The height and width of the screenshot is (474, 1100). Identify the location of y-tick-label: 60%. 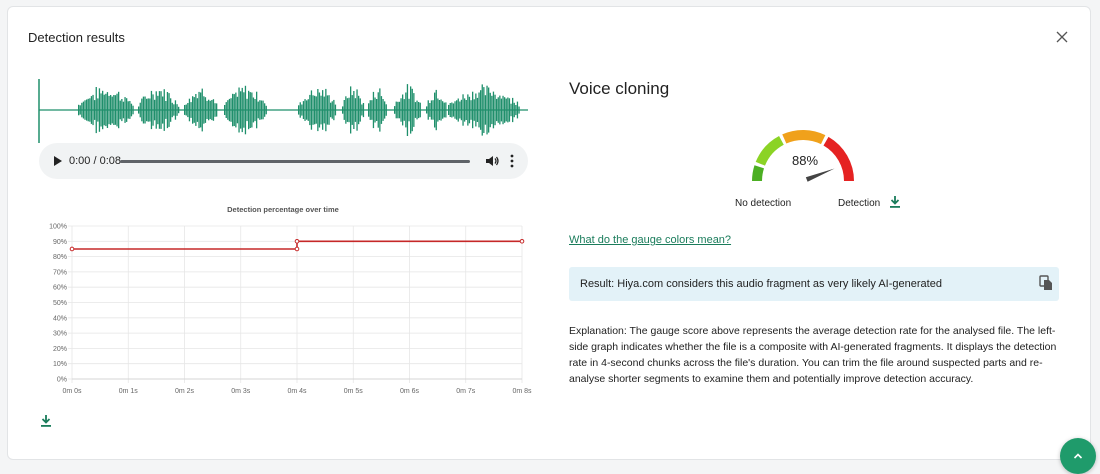
(60, 288).